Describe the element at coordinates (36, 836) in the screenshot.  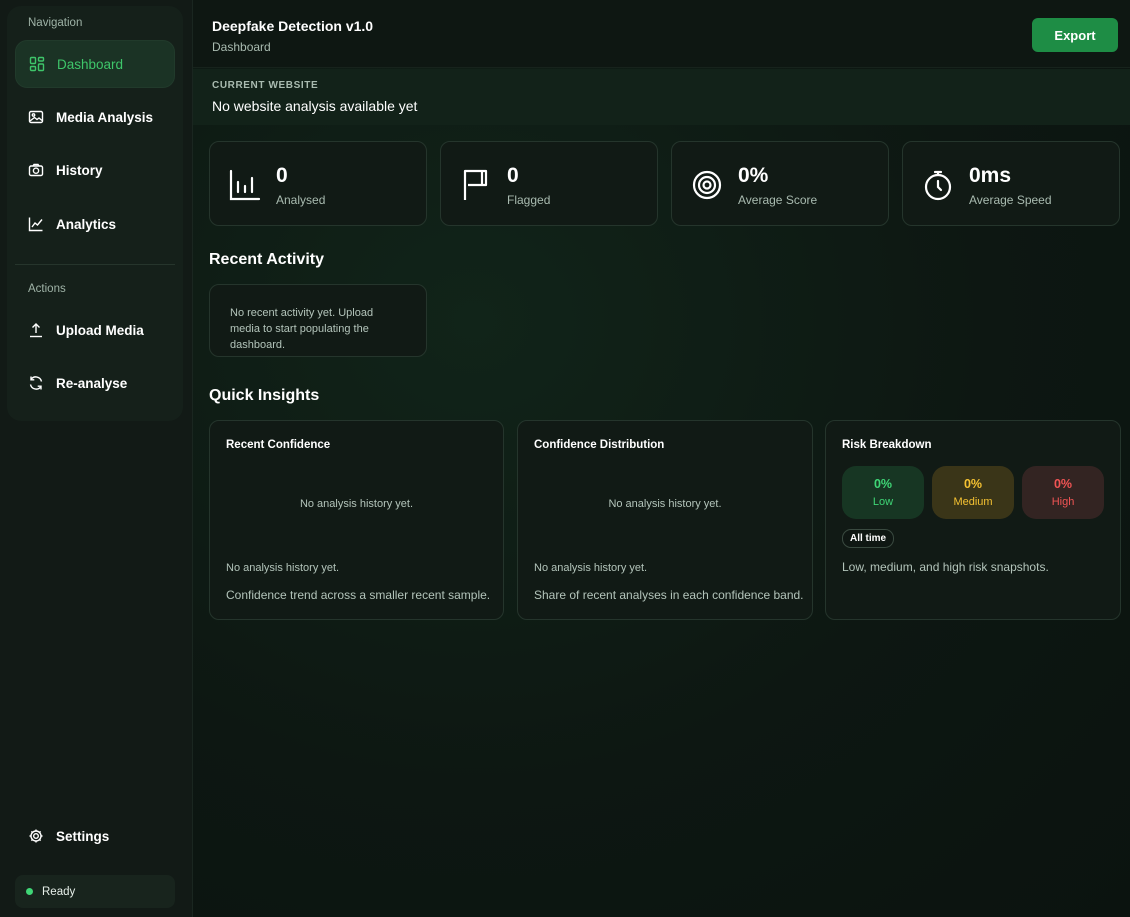
I see `gear-icon` at that location.